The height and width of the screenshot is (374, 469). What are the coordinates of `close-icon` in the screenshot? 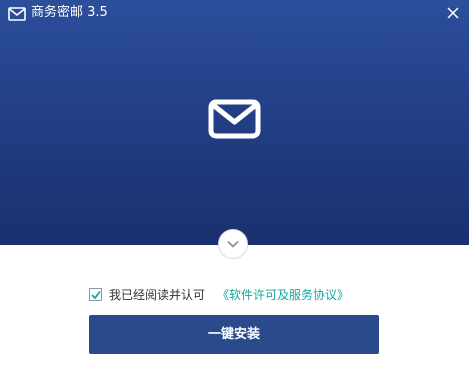 It's located at (453, 13).